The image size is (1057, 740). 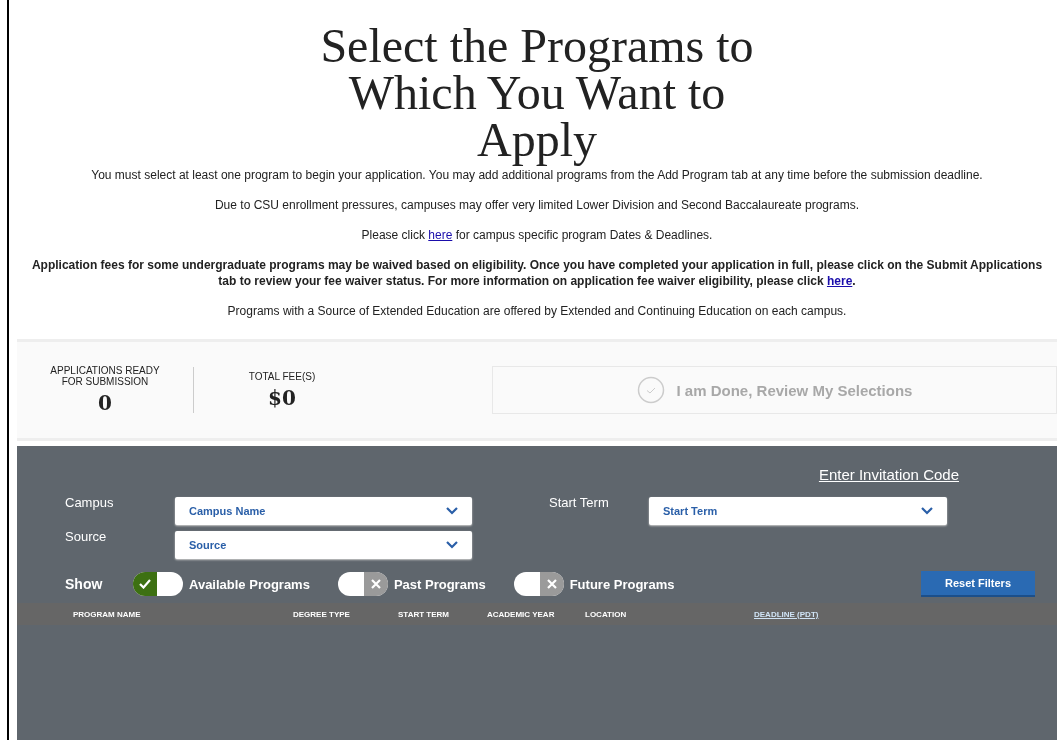 I want to click on toggle-label: Future Programs, so click(x=622, y=584).